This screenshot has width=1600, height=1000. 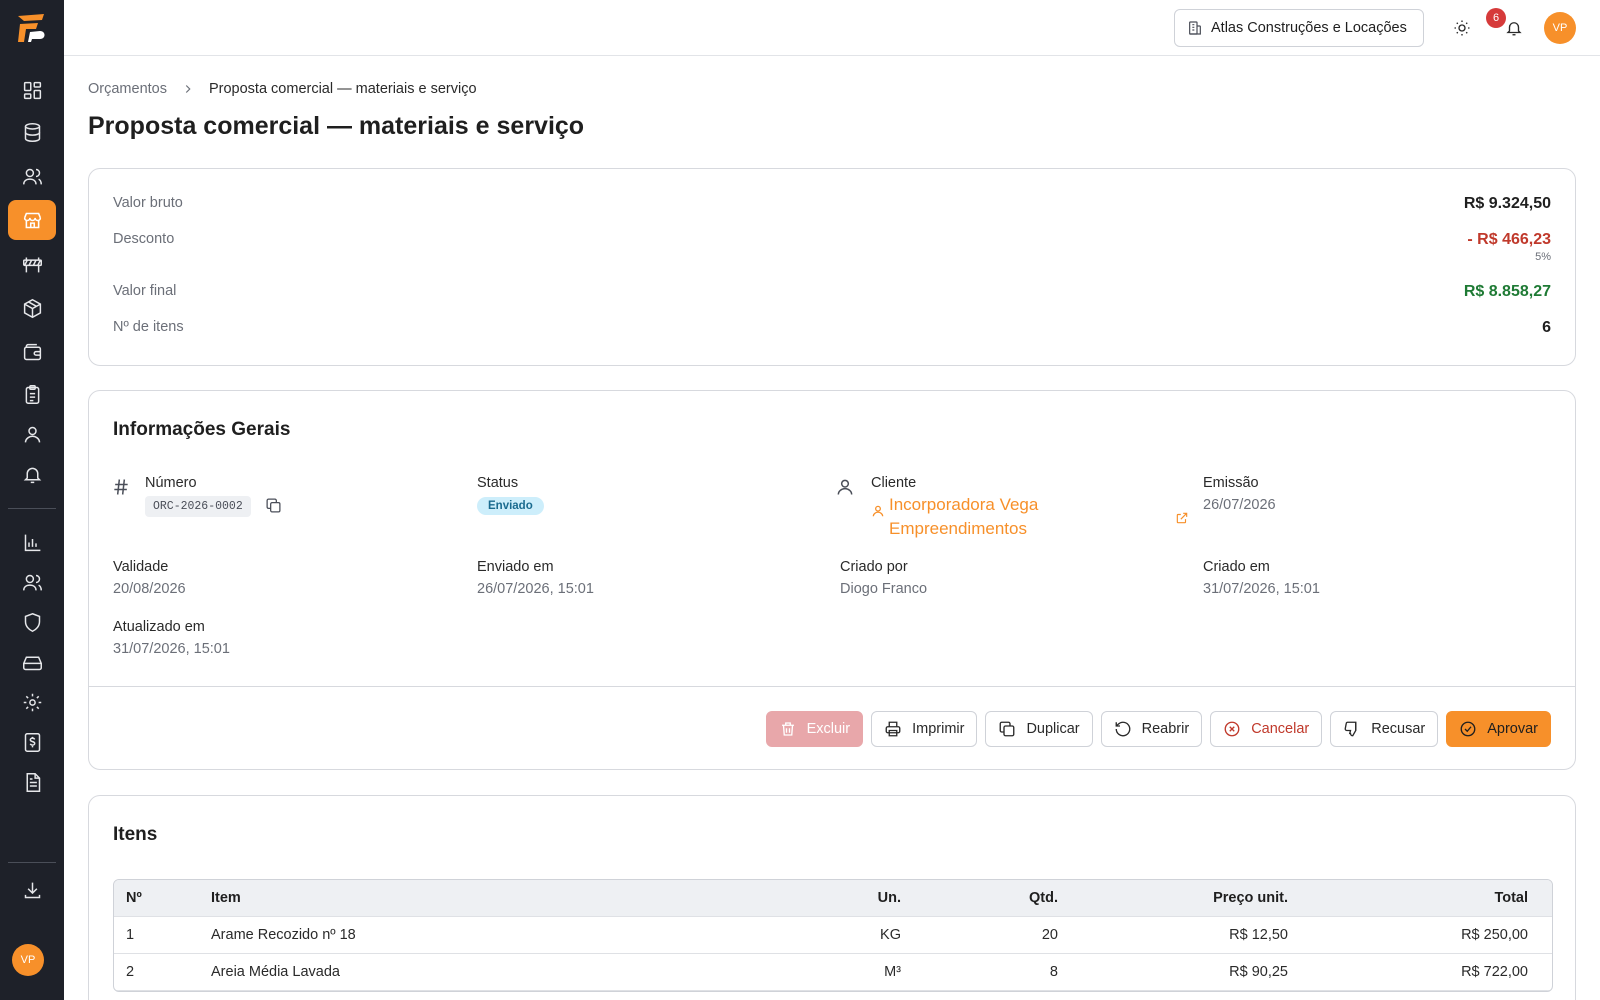 I want to click on hash-icon, so click(x=121, y=487).